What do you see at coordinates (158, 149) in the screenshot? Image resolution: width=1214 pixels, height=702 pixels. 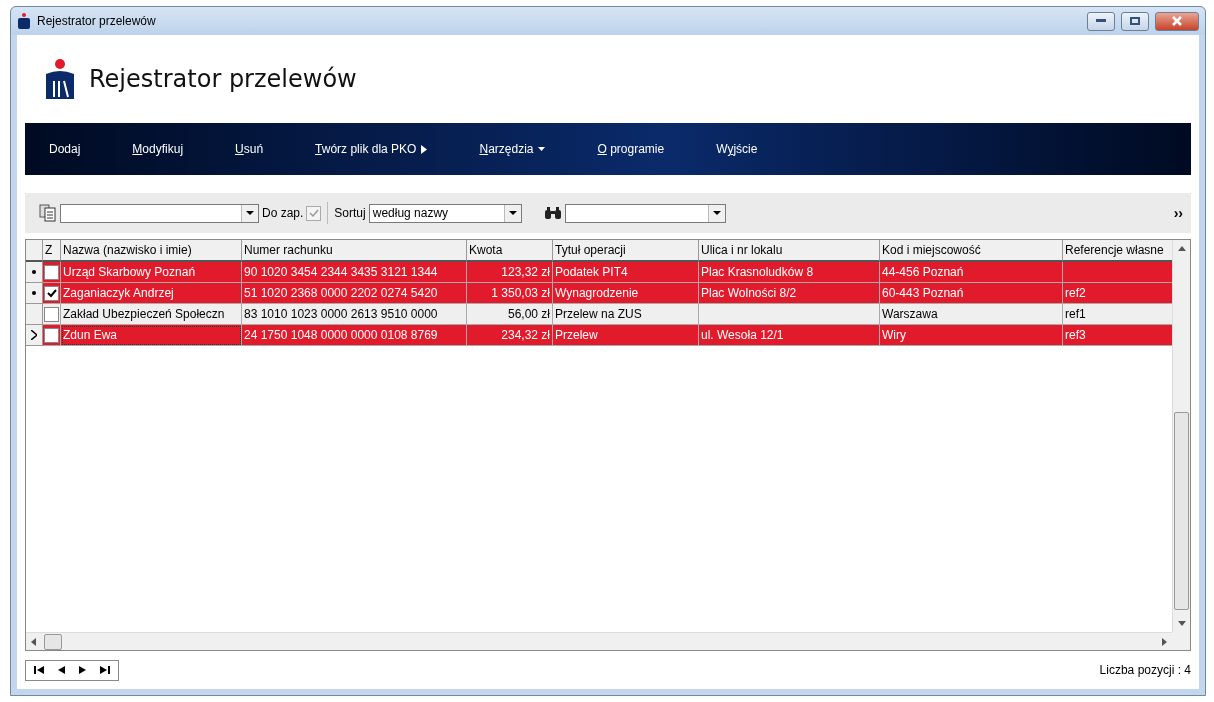 I see `menu-item: Modyfikuj` at bounding box center [158, 149].